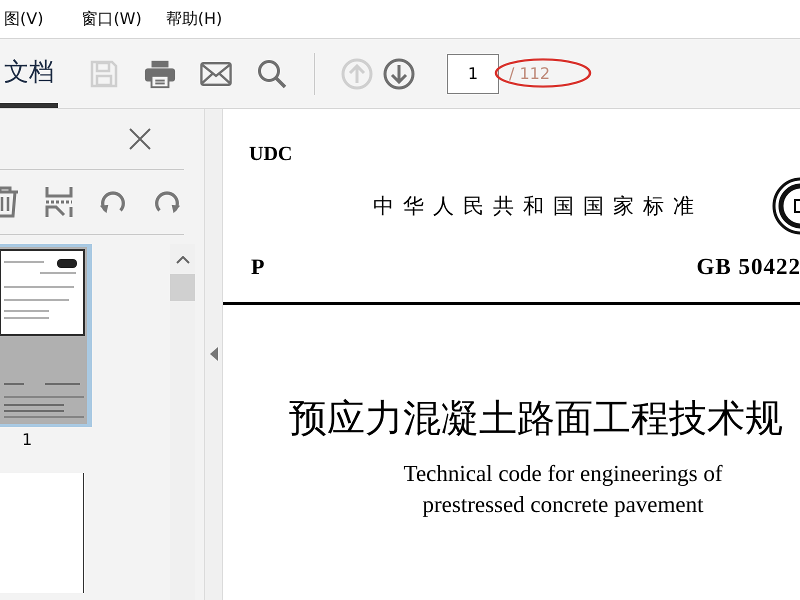 The height and width of the screenshot is (600, 800). Describe the element at coordinates (214, 353) in the screenshot. I see `collapse-panel-icon` at that location.